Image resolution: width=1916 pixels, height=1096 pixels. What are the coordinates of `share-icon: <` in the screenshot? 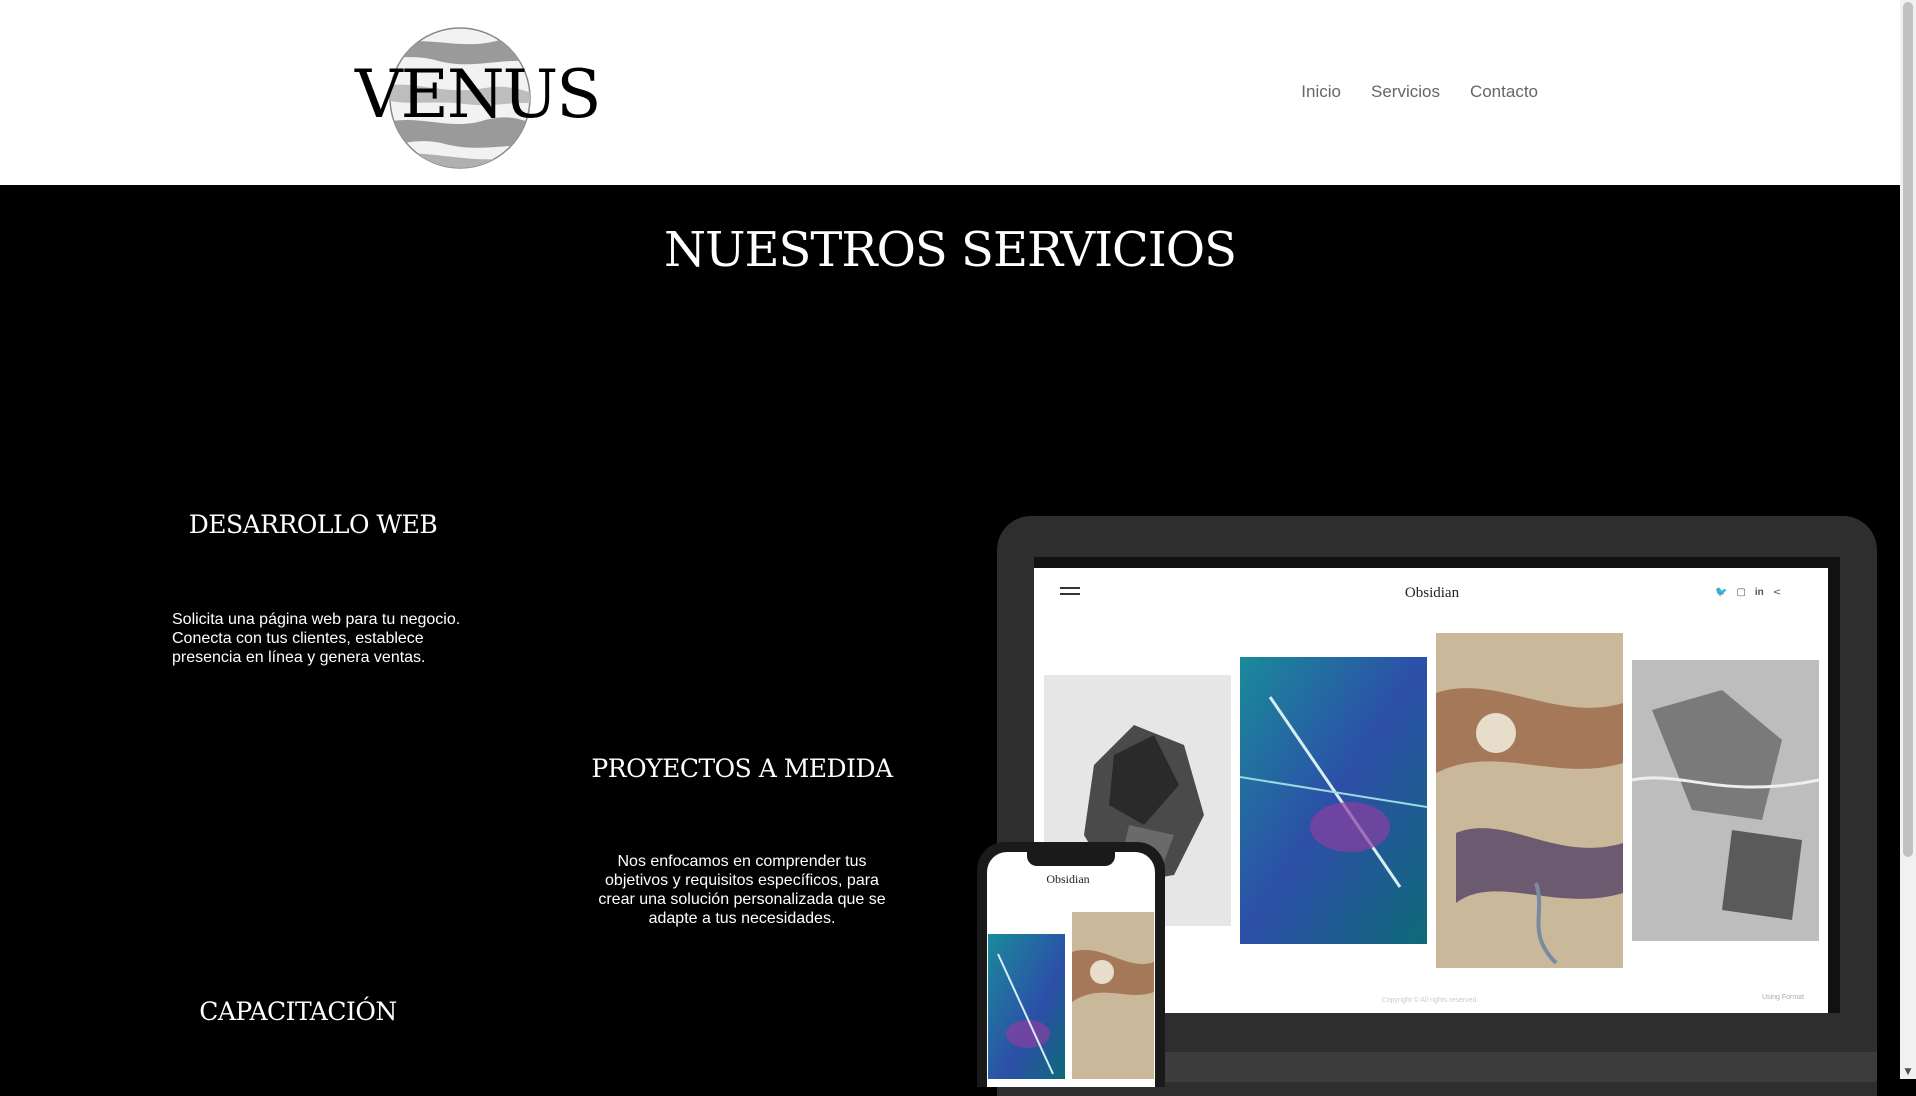 It's located at (1777, 592).